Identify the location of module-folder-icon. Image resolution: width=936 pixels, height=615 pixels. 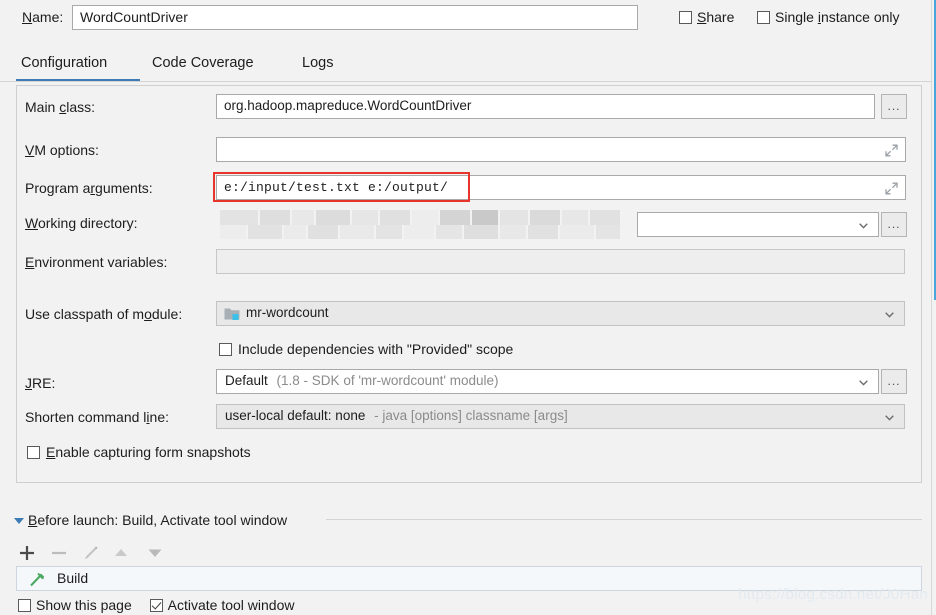
(232, 314).